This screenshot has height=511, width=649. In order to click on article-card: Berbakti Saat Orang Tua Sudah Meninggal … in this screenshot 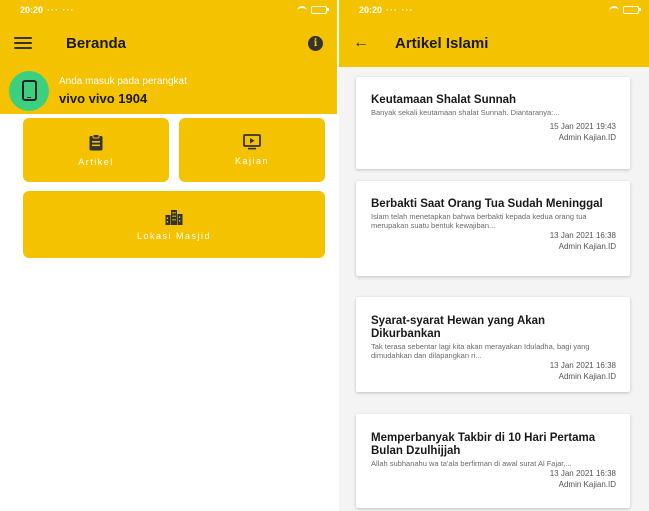, I will do `click(493, 228)`.